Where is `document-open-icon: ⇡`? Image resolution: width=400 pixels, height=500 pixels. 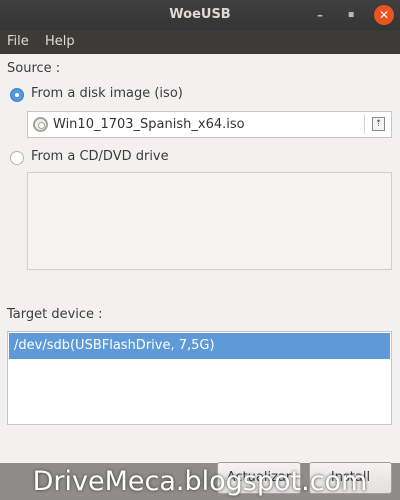 document-open-icon: ⇡ is located at coordinates (378, 124).